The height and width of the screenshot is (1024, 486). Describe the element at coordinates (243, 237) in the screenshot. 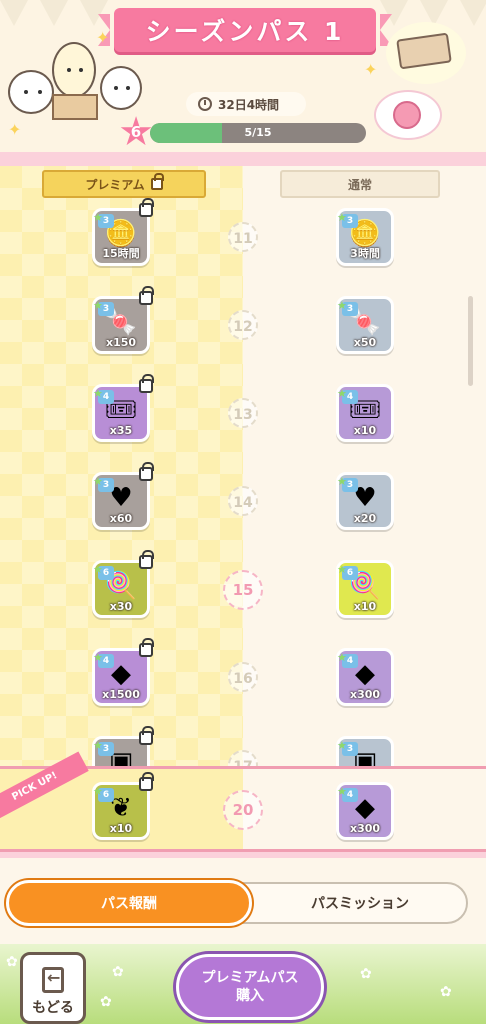

I see `level-marker: 11` at that location.